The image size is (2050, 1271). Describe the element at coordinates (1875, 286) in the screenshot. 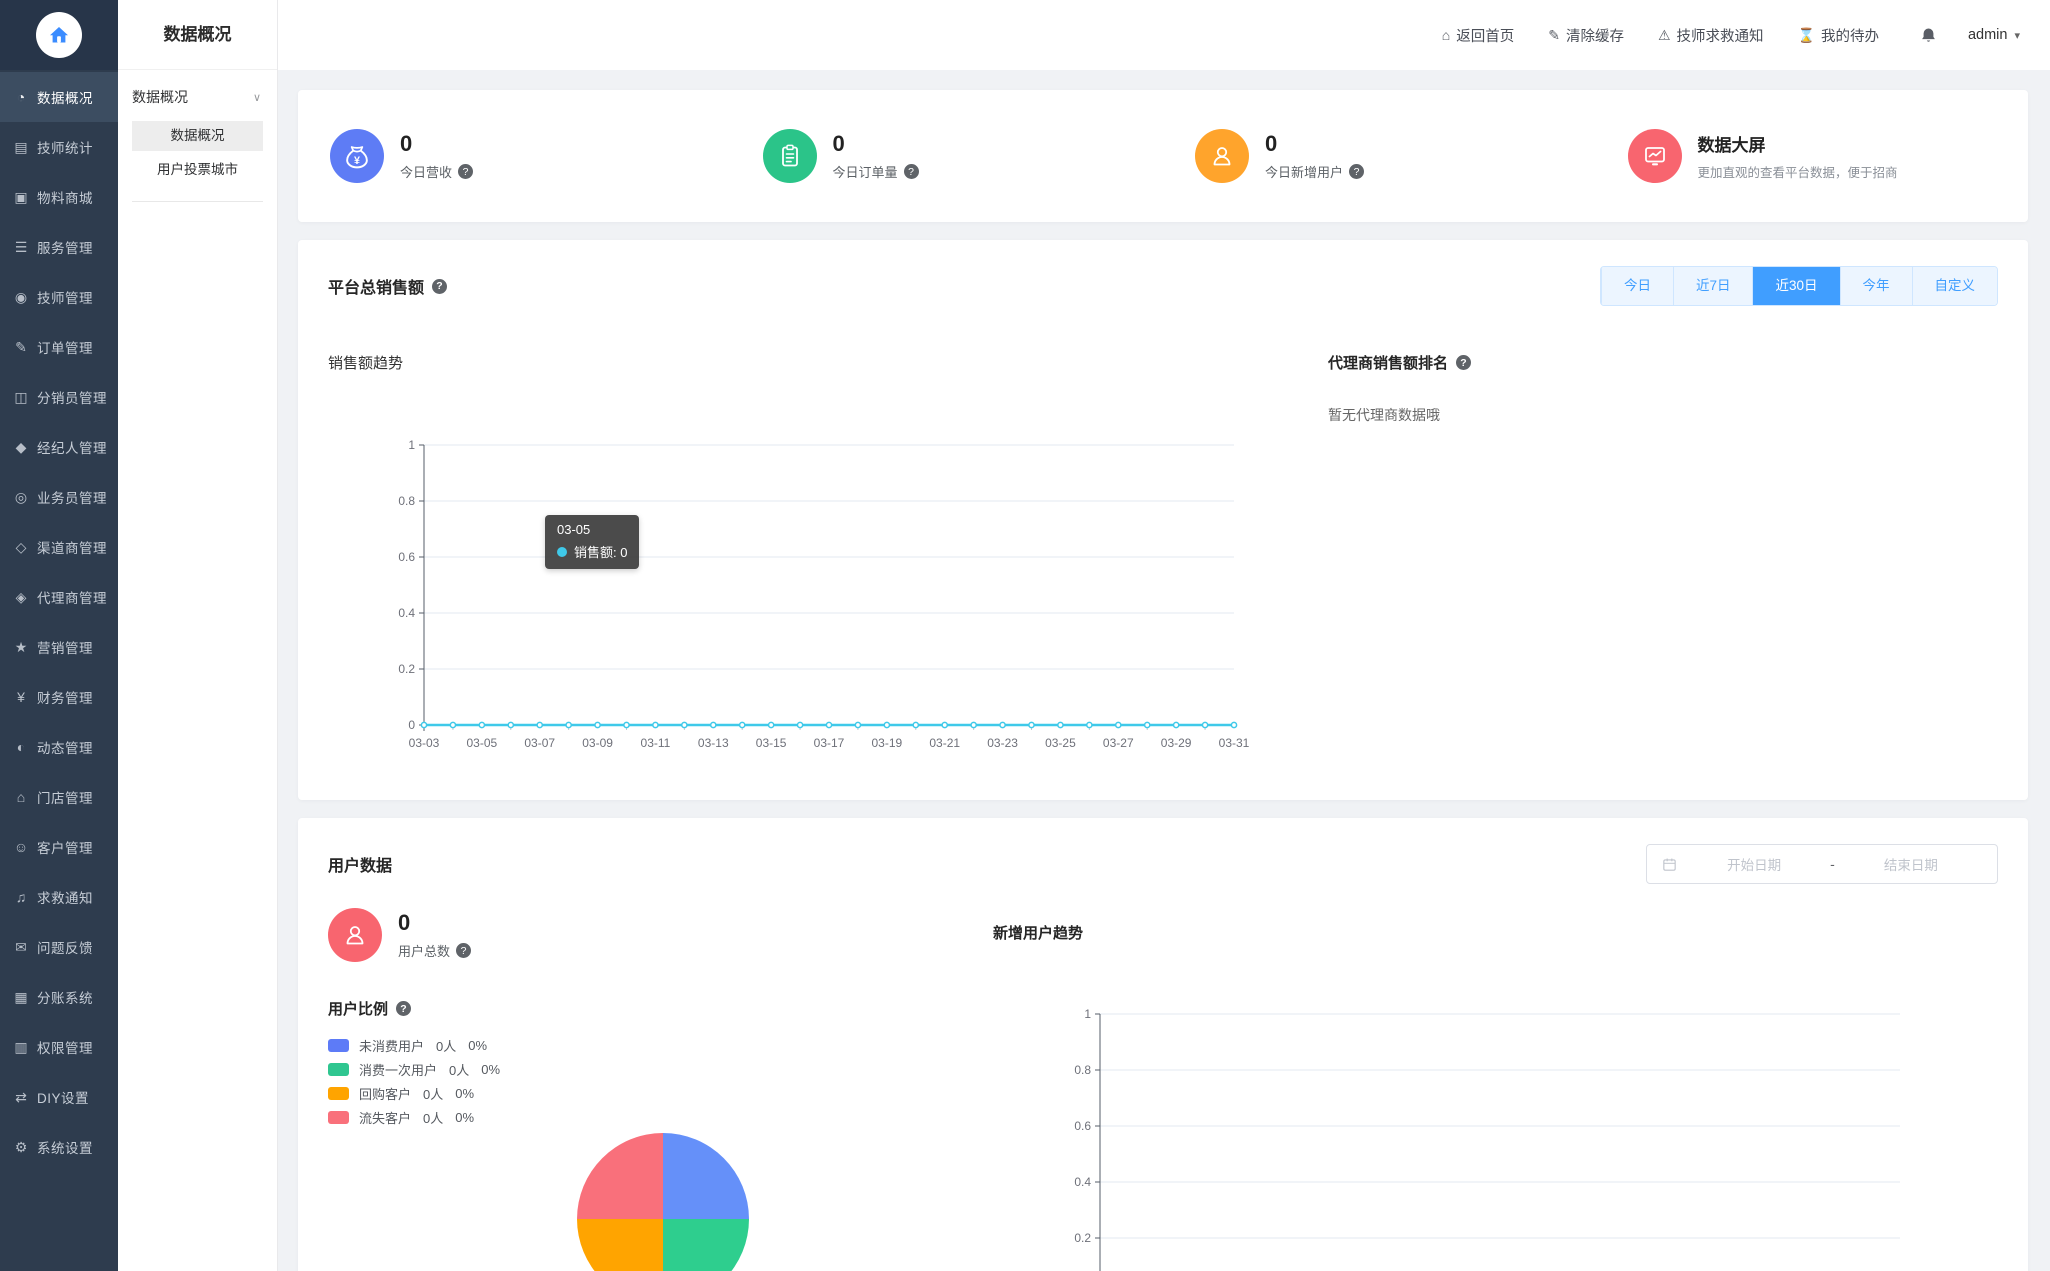

I see `range-tab: 今年` at that location.